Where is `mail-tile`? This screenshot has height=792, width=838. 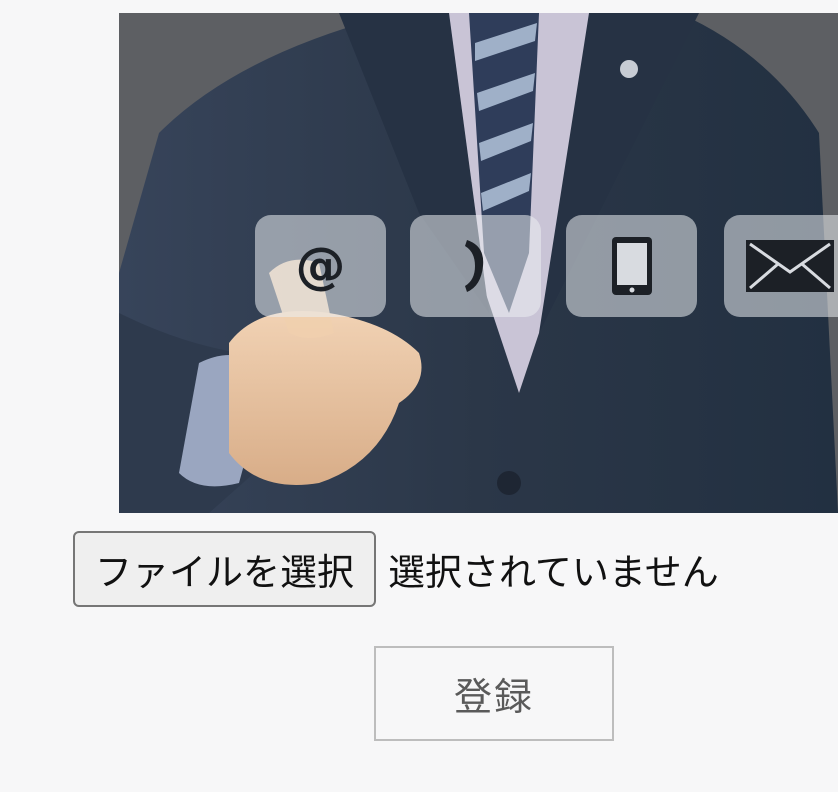 mail-tile is located at coordinates (781, 266).